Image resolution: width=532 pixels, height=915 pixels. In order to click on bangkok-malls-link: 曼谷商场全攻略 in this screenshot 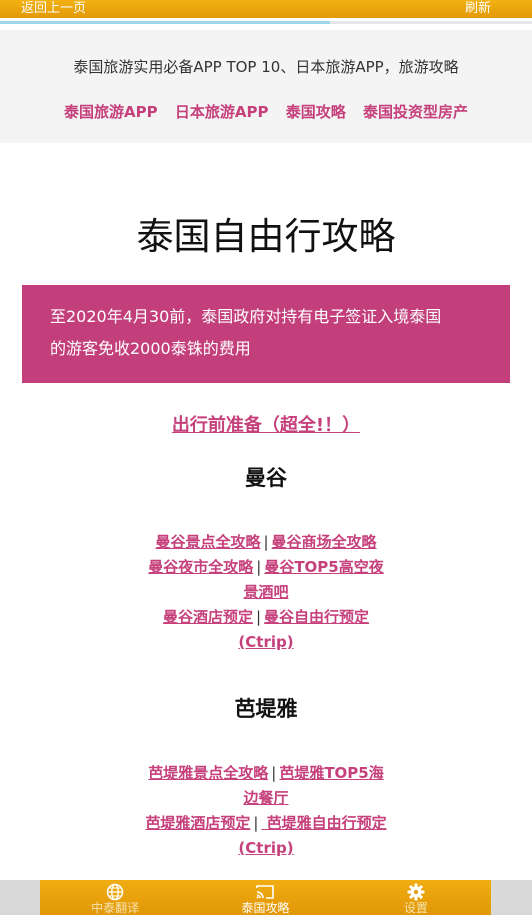, I will do `click(324, 542)`.